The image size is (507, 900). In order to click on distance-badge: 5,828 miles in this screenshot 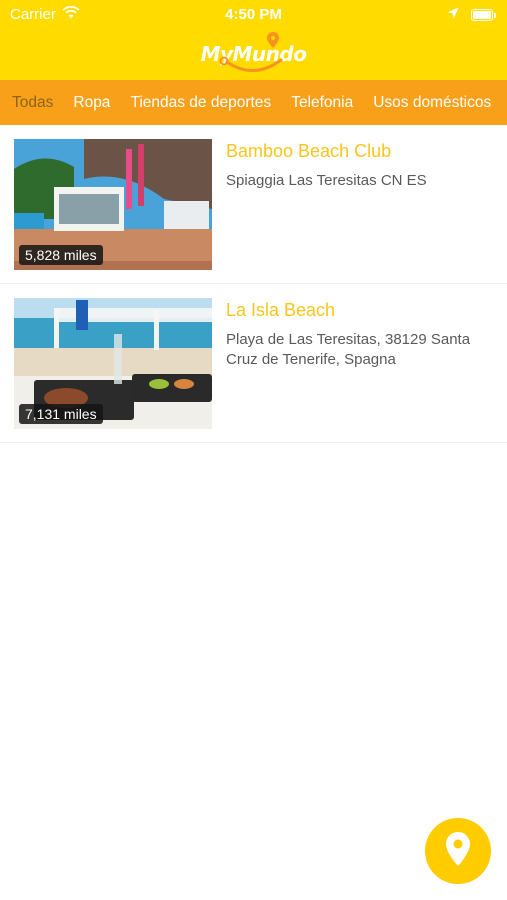, I will do `click(61, 255)`.